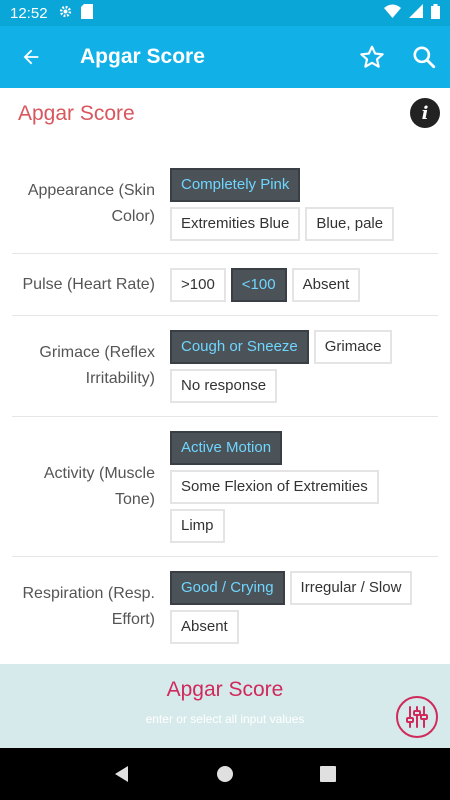  I want to click on circle-home-icon, so click(224, 774).